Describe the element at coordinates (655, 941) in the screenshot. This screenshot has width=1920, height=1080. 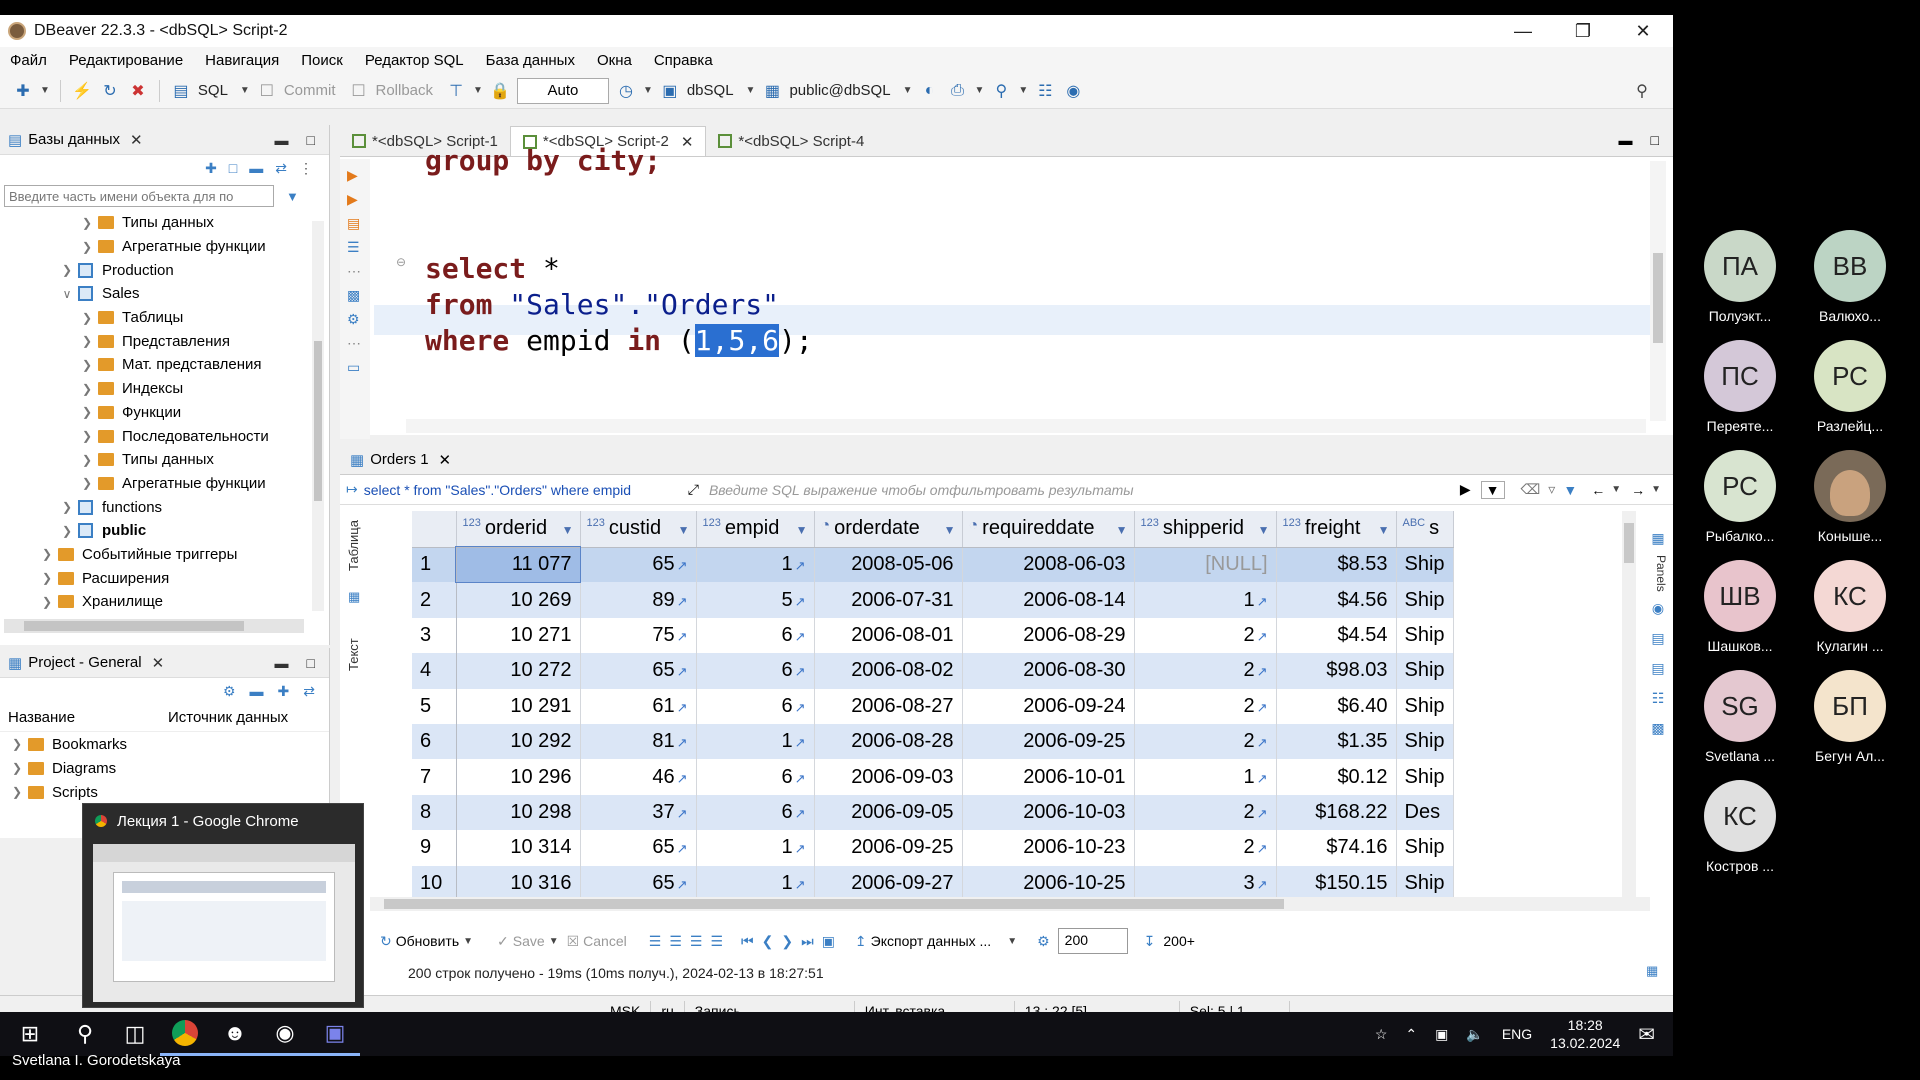
I see `edit-row-icon: ☰` at that location.